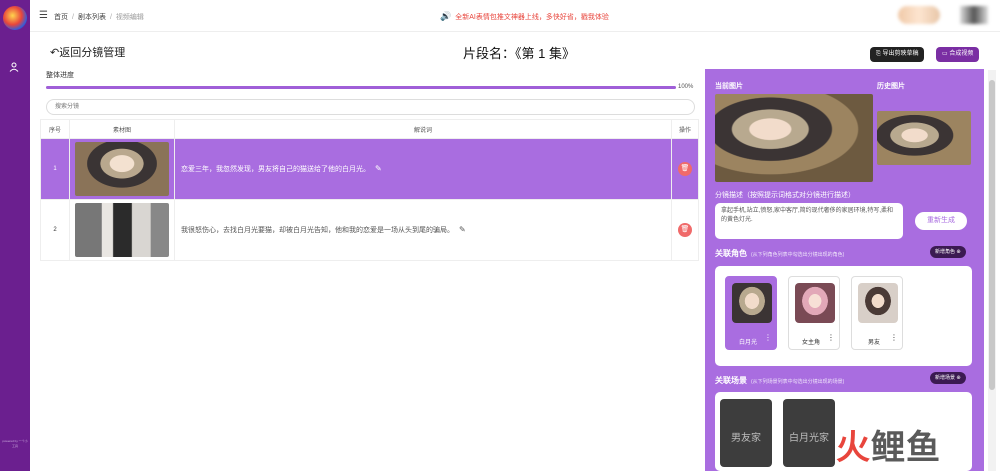 Image resolution: width=1000 pixels, height=471 pixels. What do you see at coordinates (122, 129) in the screenshot?
I see `col-image: 素材图` at bounding box center [122, 129].